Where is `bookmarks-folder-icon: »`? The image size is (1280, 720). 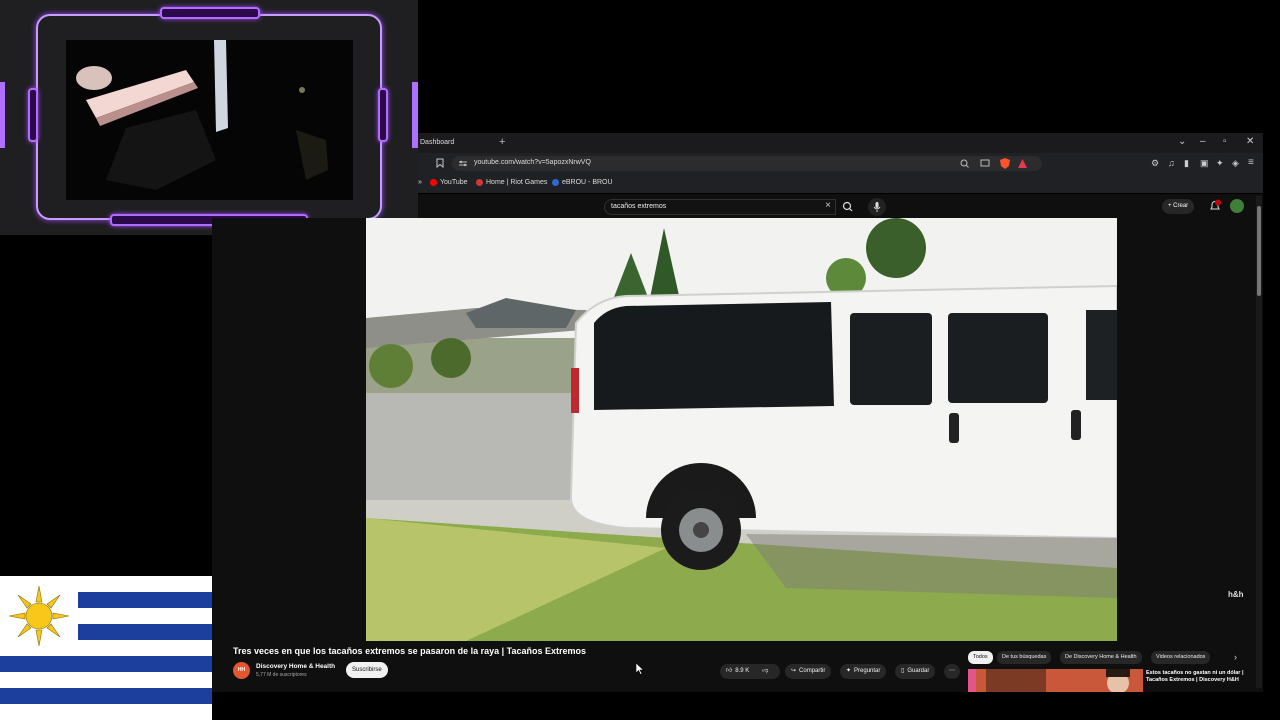
bookmarks-folder-icon: » is located at coordinates (420, 182).